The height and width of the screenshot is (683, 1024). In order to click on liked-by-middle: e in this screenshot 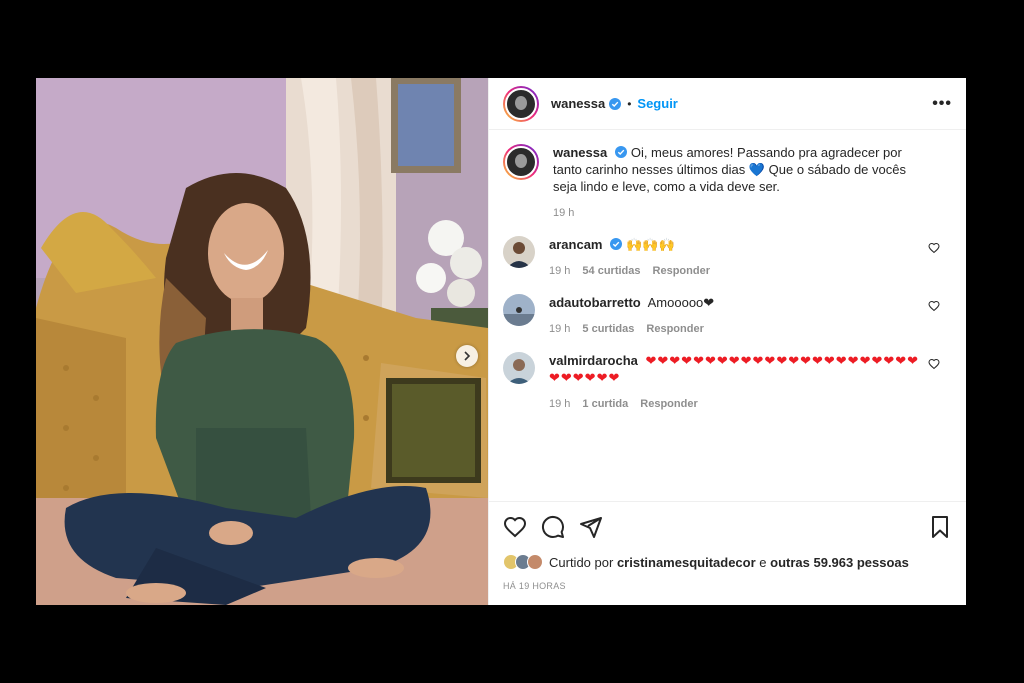, I will do `click(763, 562)`.